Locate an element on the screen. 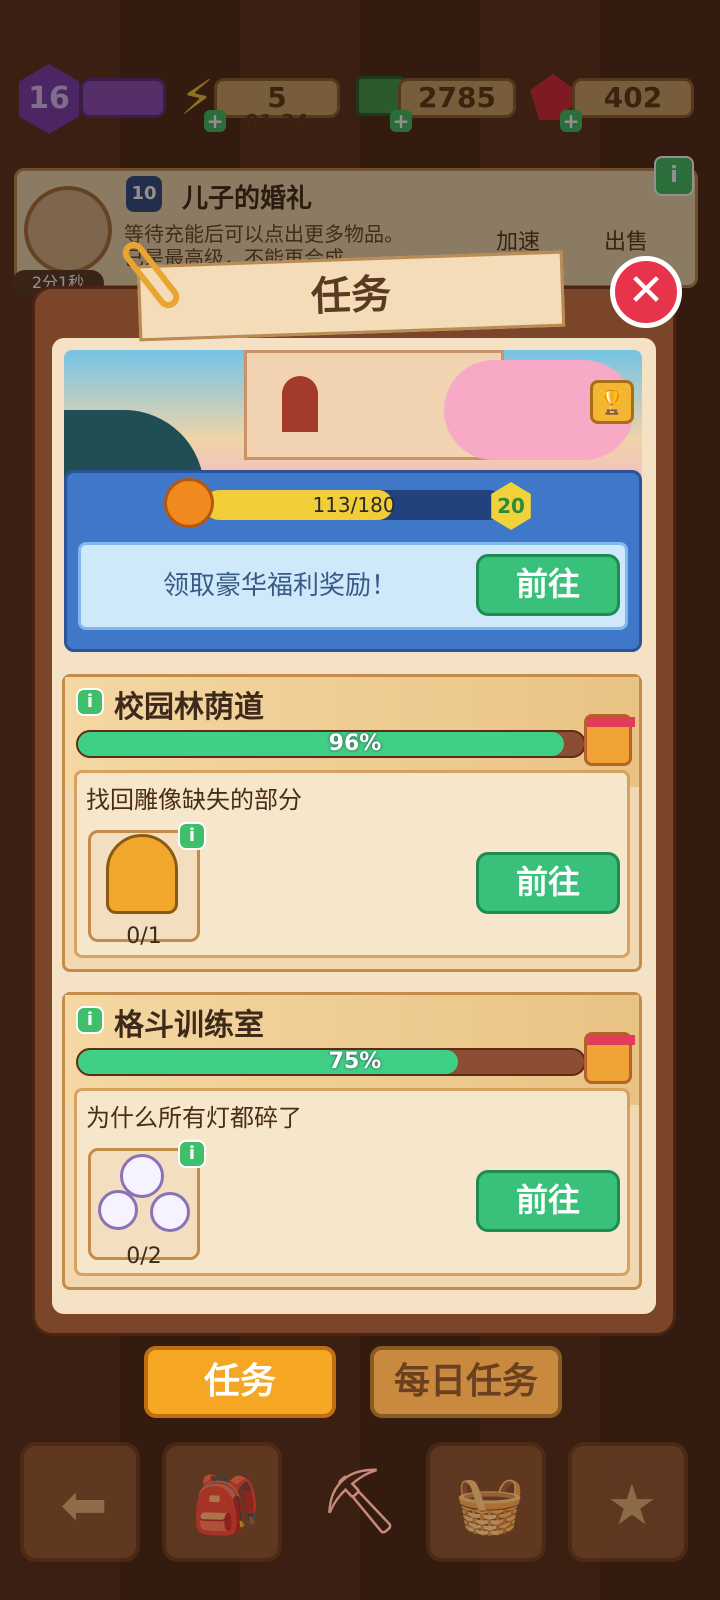 The height and width of the screenshot is (1600, 720). basket-button: 🧺 is located at coordinates (486, 1502).